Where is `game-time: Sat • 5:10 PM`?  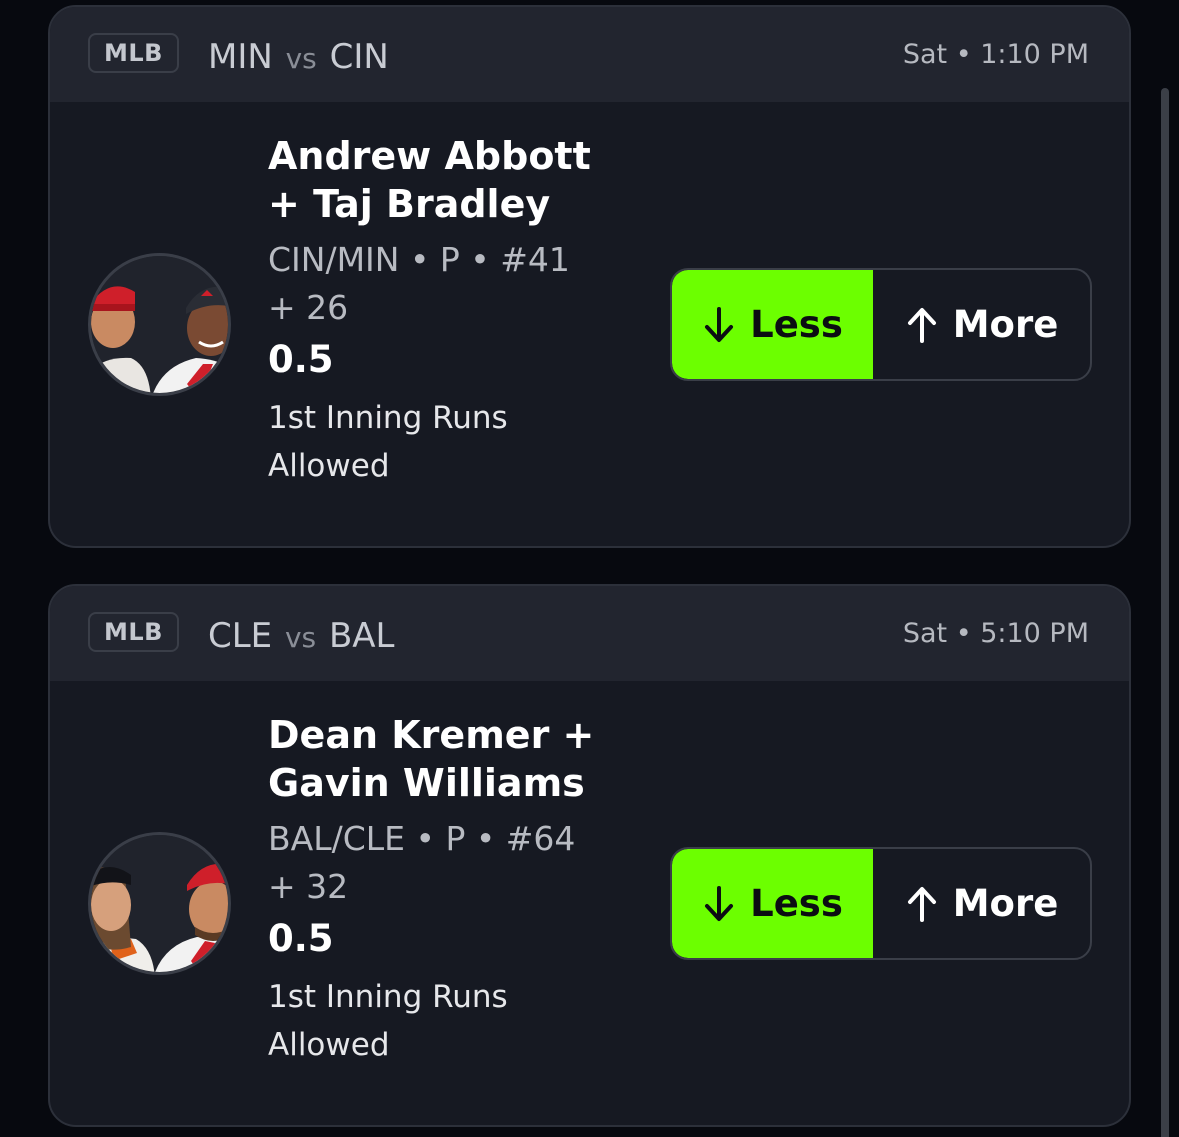 game-time: Sat • 5:10 PM is located at coordinates (995, 633).